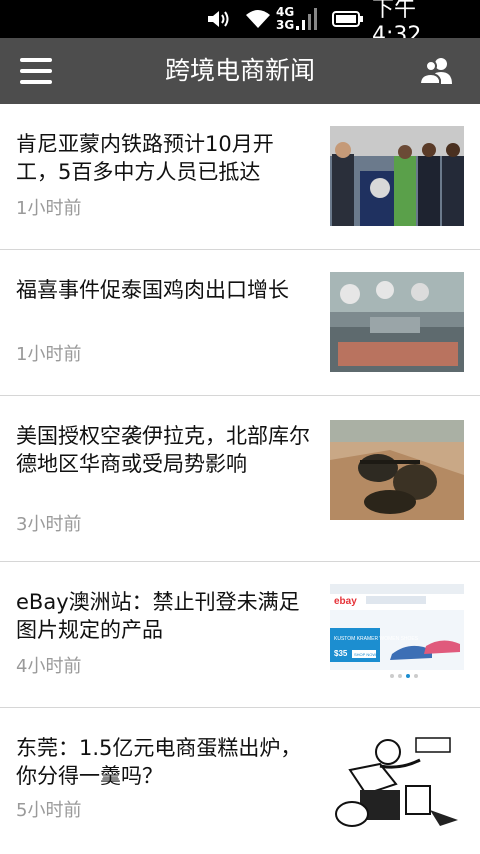 This screenshot has width=480, height=854. Describe the element at coordinates (259, 19) in the screenshot. I see `wifi-icon` at that location.